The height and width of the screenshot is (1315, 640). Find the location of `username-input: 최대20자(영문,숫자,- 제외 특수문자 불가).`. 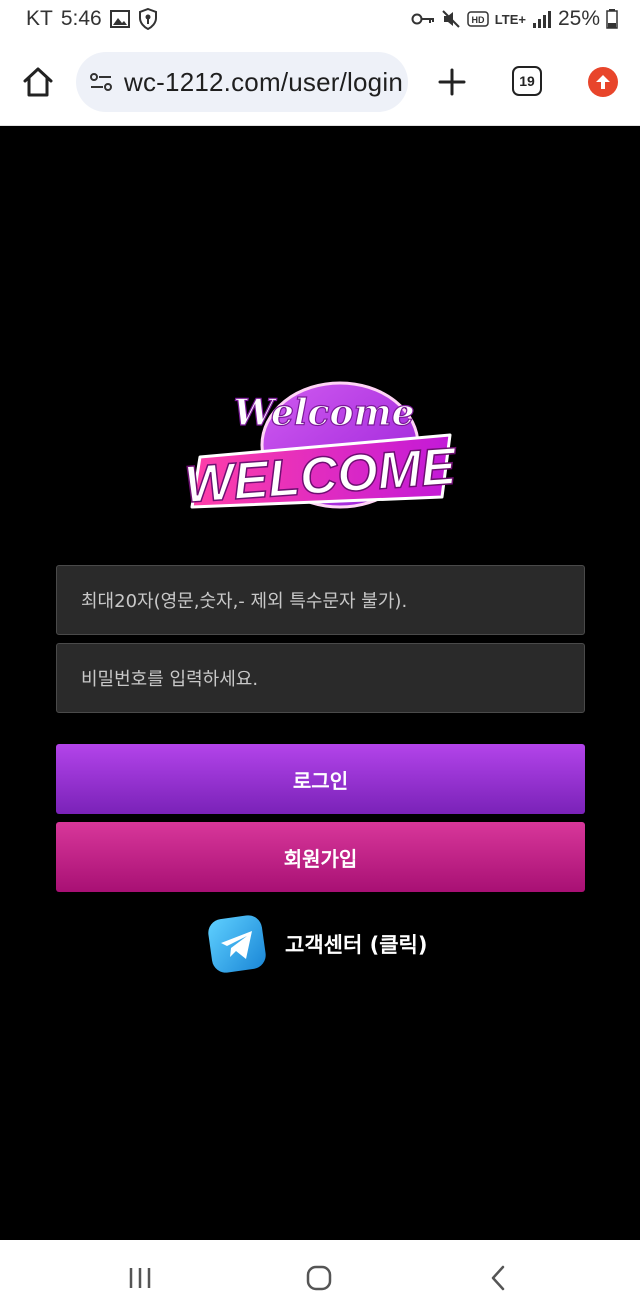

username-input: 최대20자(영문,숫자,- 제외 특수문자 불가). is located at coordinates (320, 600).